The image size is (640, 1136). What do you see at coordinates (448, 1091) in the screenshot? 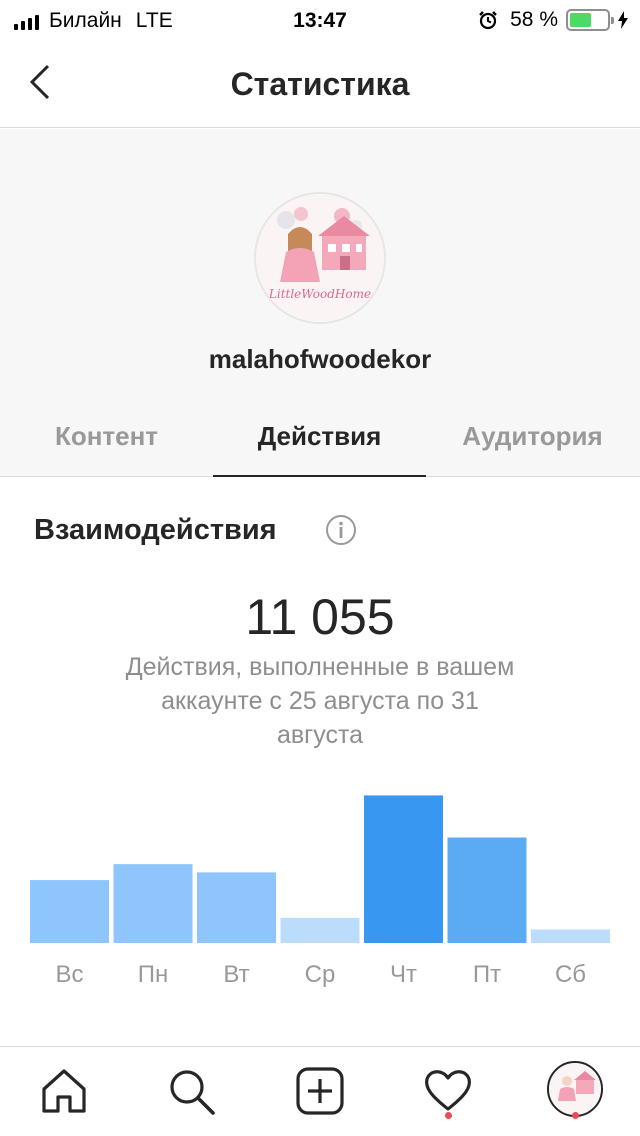
I see `activity-heart-icon` at bounding box center [448, 1091].